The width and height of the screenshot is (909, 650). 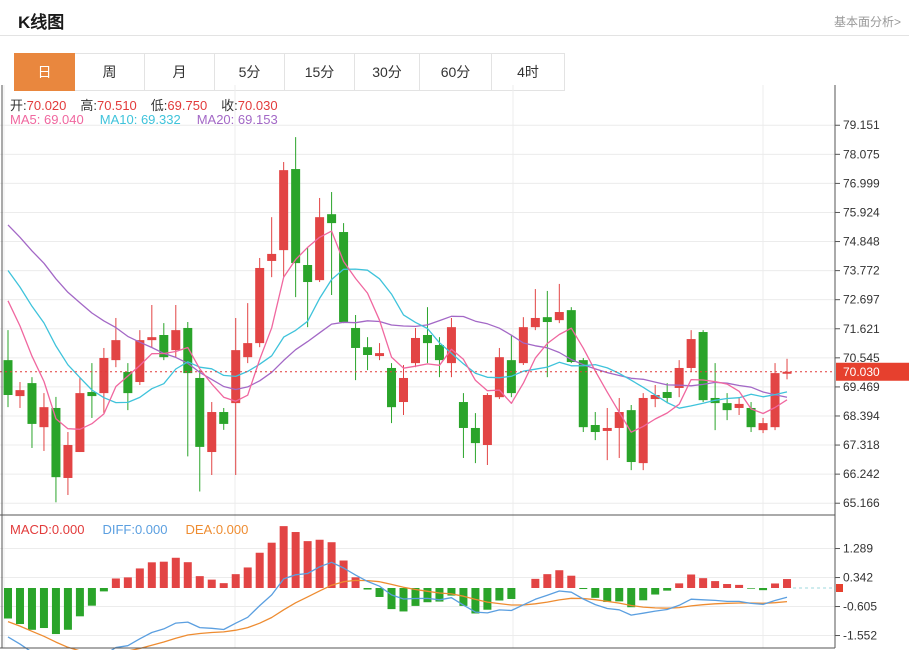 What do you see at coordinates (217, 529) in the screenshot?
I see `dea-value: DEA:0.000` at bounding box center [217, 529].